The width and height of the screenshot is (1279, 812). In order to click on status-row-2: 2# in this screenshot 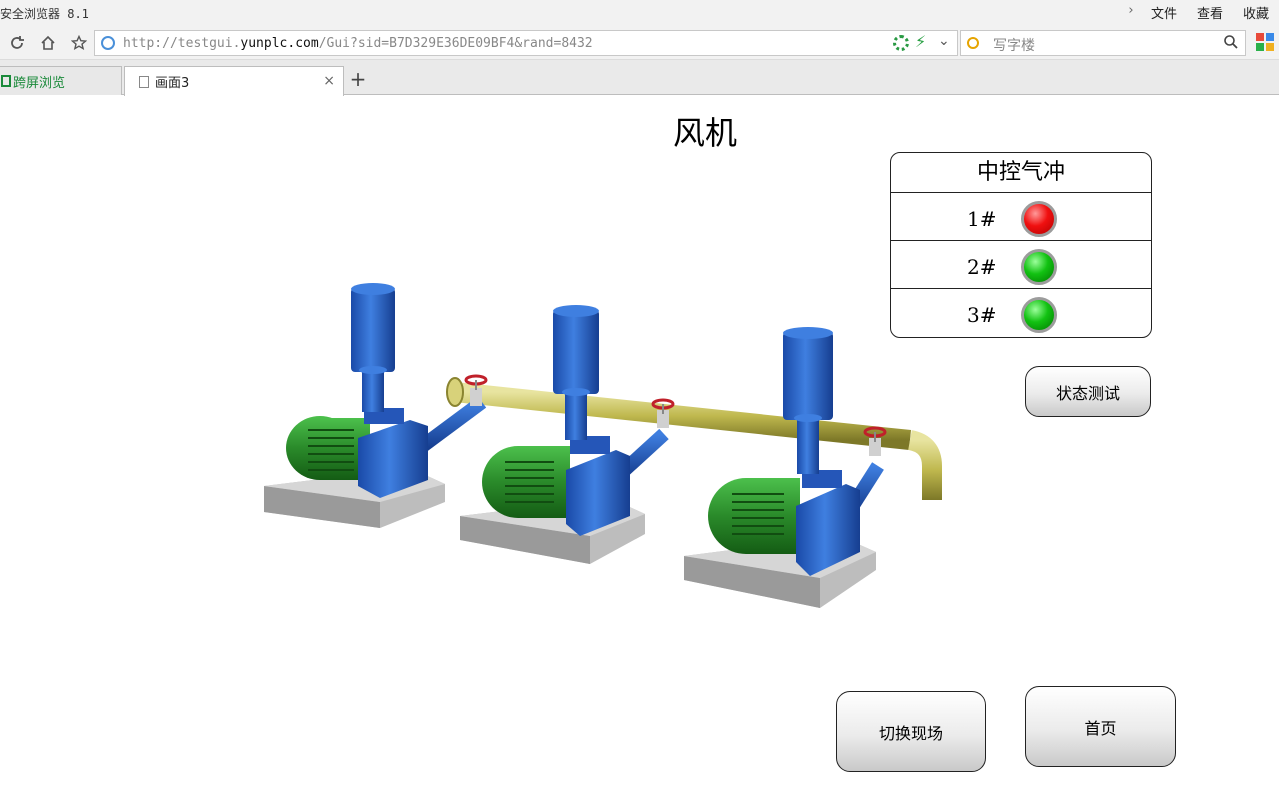, I will do `click(1021, 265)`.